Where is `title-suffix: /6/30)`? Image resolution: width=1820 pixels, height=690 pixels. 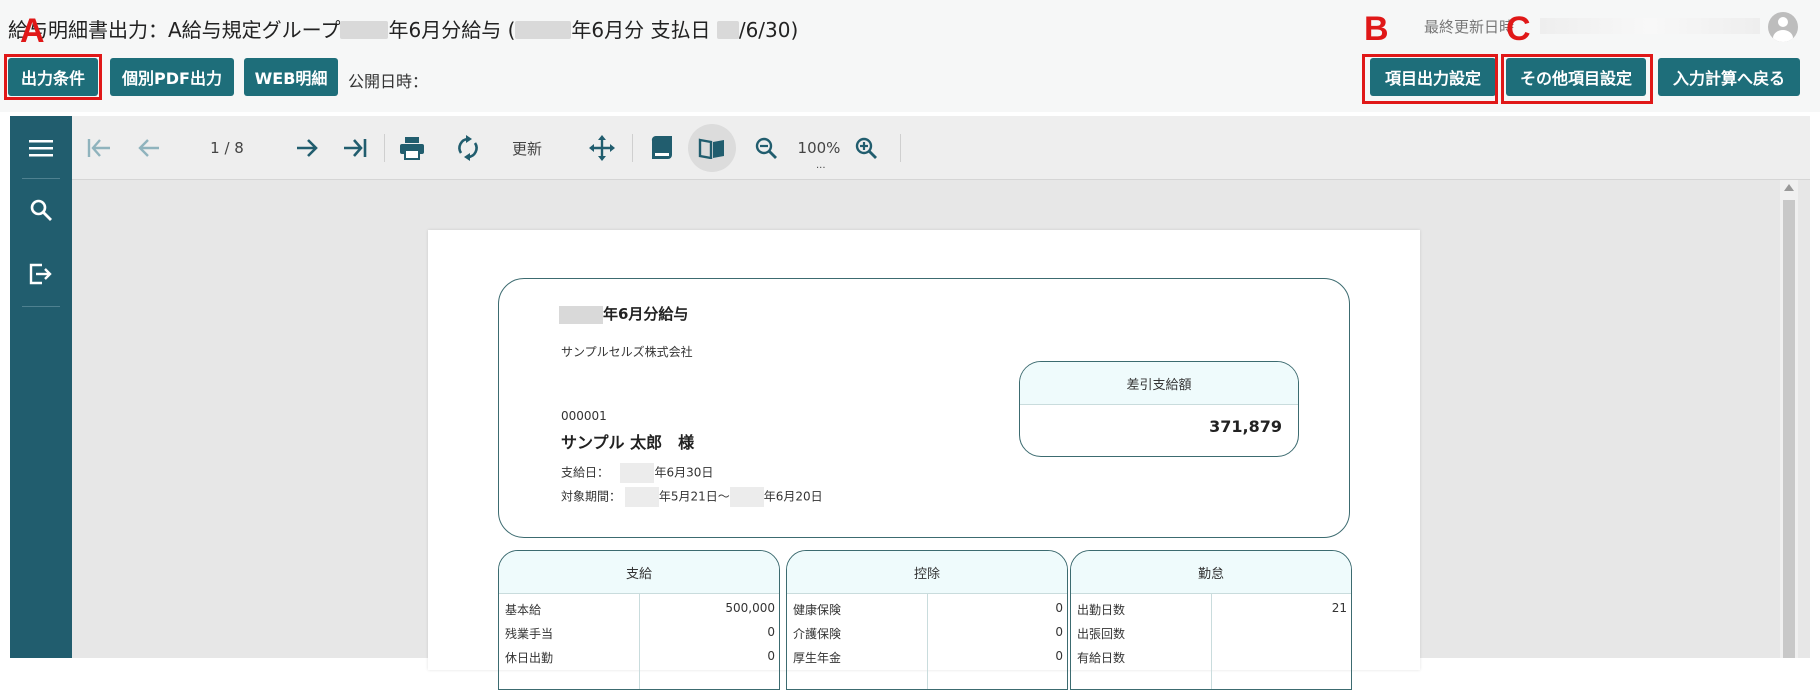 title-suffix: /6/30) is located at coordinates (768, 30).